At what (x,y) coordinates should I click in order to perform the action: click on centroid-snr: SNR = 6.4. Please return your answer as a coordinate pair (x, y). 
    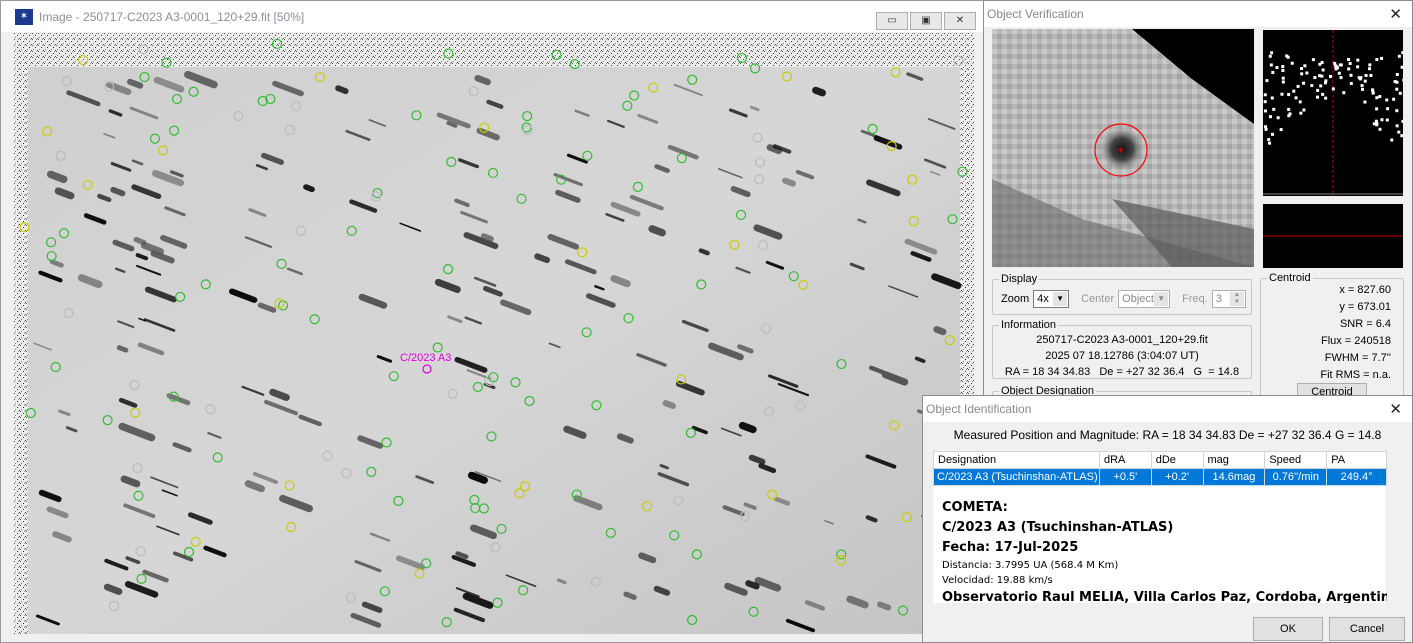
    Looking at the image, I should click on (1365, 324).